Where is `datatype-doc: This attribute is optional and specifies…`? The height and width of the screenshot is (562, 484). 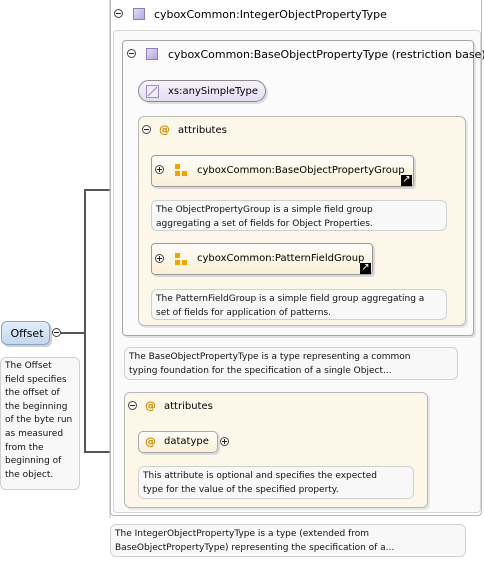 datatype-doc: This attribute is optional and specifies… is located at coordinates (276, 482).